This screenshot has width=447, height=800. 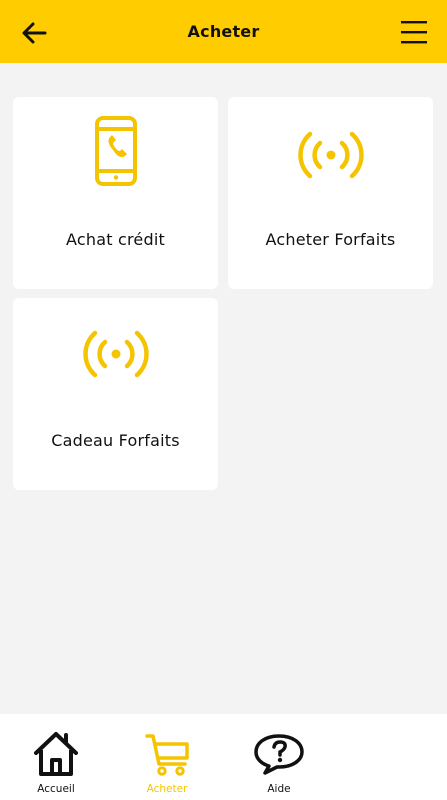 I want to click on hamburger-menu-icon, so click(x=414, y=32).